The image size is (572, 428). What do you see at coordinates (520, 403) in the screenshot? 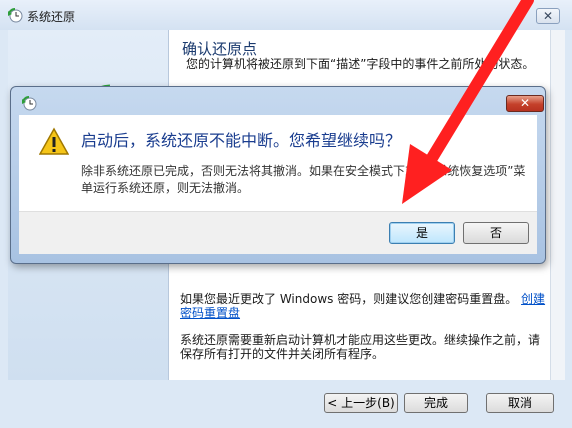
I see `cancel-button: 取消` at bounding box center [520, 403].